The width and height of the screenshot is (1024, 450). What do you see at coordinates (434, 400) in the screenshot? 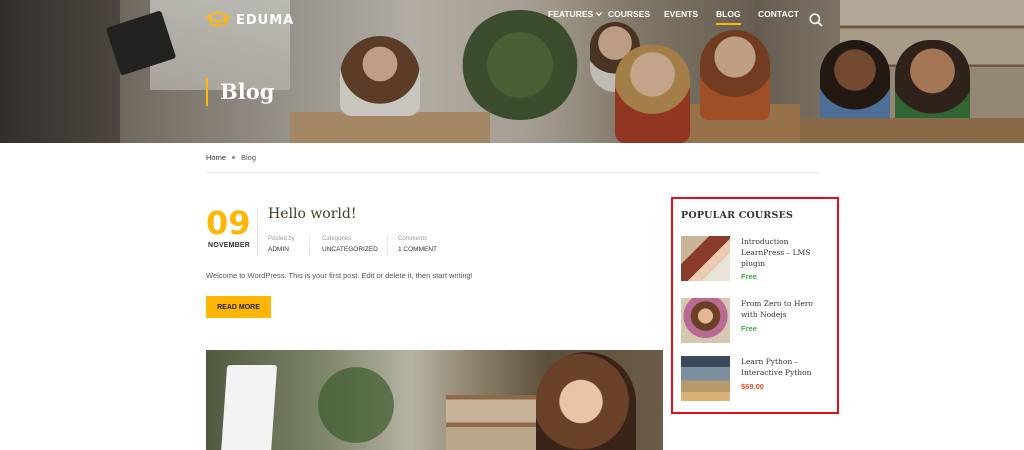
I see `post-featured-image` at bounding box center [434, 400].